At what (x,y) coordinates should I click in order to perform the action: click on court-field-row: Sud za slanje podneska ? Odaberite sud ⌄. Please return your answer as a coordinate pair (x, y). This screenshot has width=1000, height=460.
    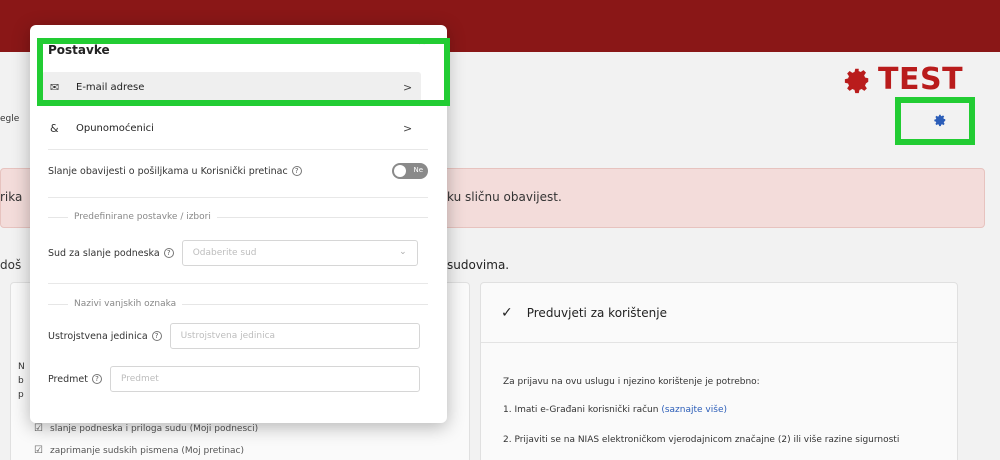
    Looking at the image, I should click on (233, 253).